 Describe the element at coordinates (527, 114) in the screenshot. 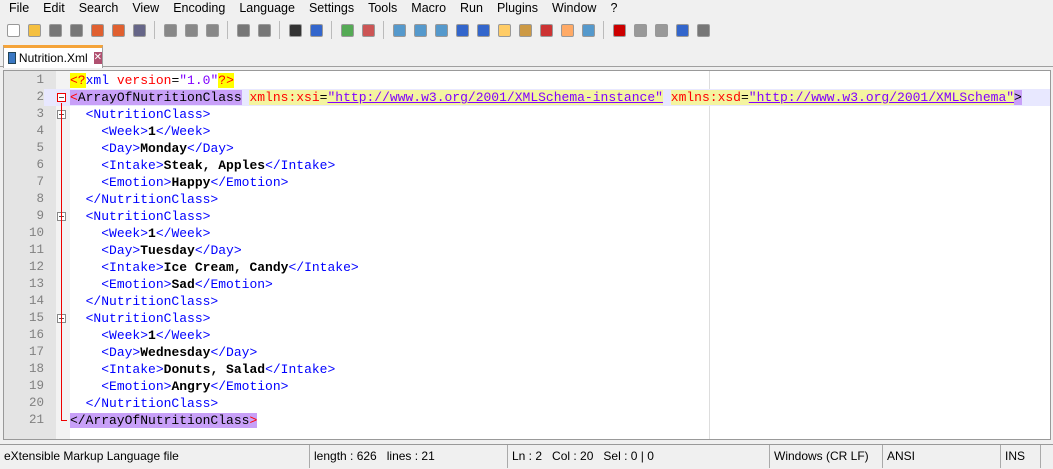

I see `code-line: 3 <NutritionClass>` at that location.